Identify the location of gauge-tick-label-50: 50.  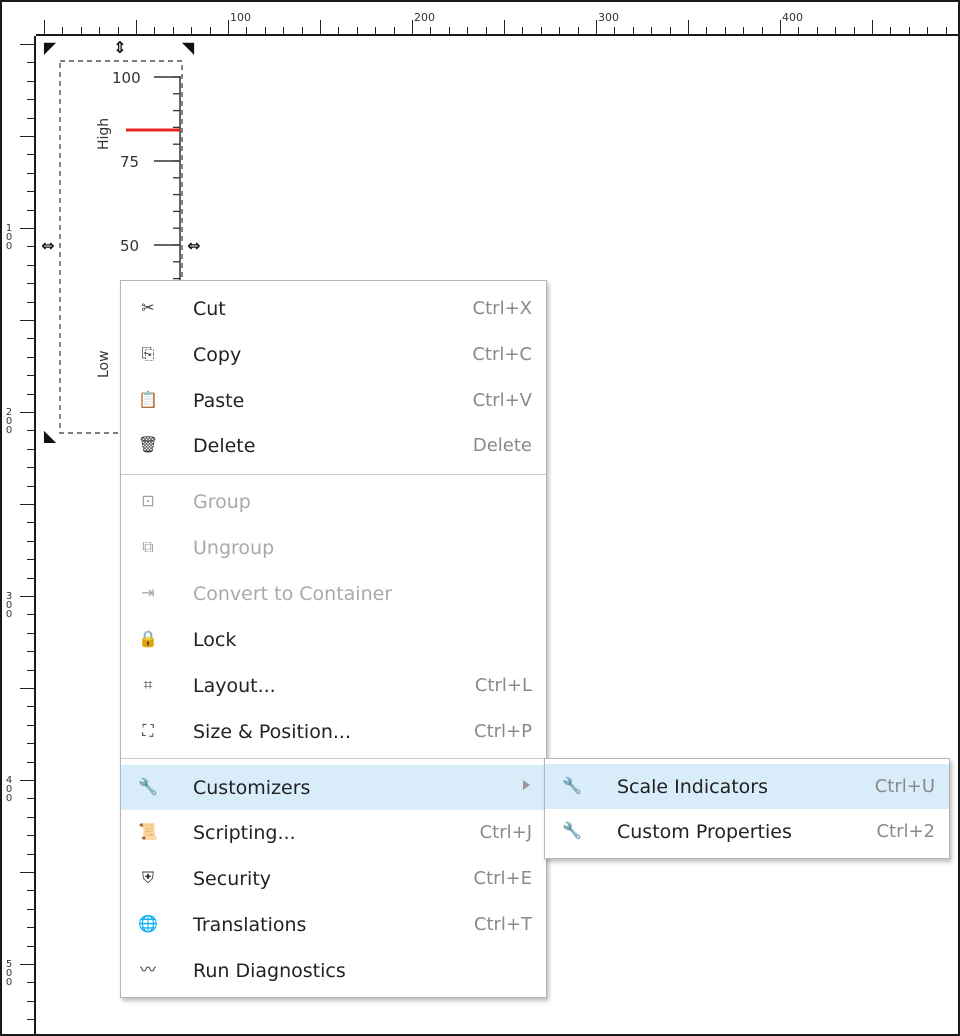
(129, 246).